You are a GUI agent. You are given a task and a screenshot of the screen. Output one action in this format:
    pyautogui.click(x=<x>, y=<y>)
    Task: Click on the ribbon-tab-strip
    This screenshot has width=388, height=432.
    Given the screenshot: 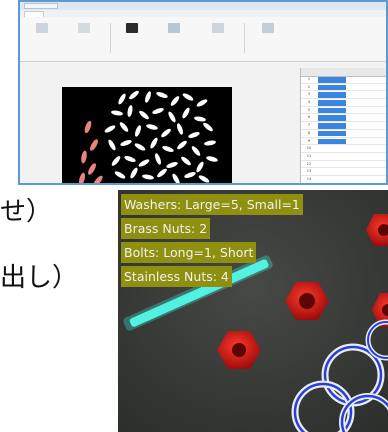 What is the action you would take?
    pyautogui.click(x=203, y=13)
    